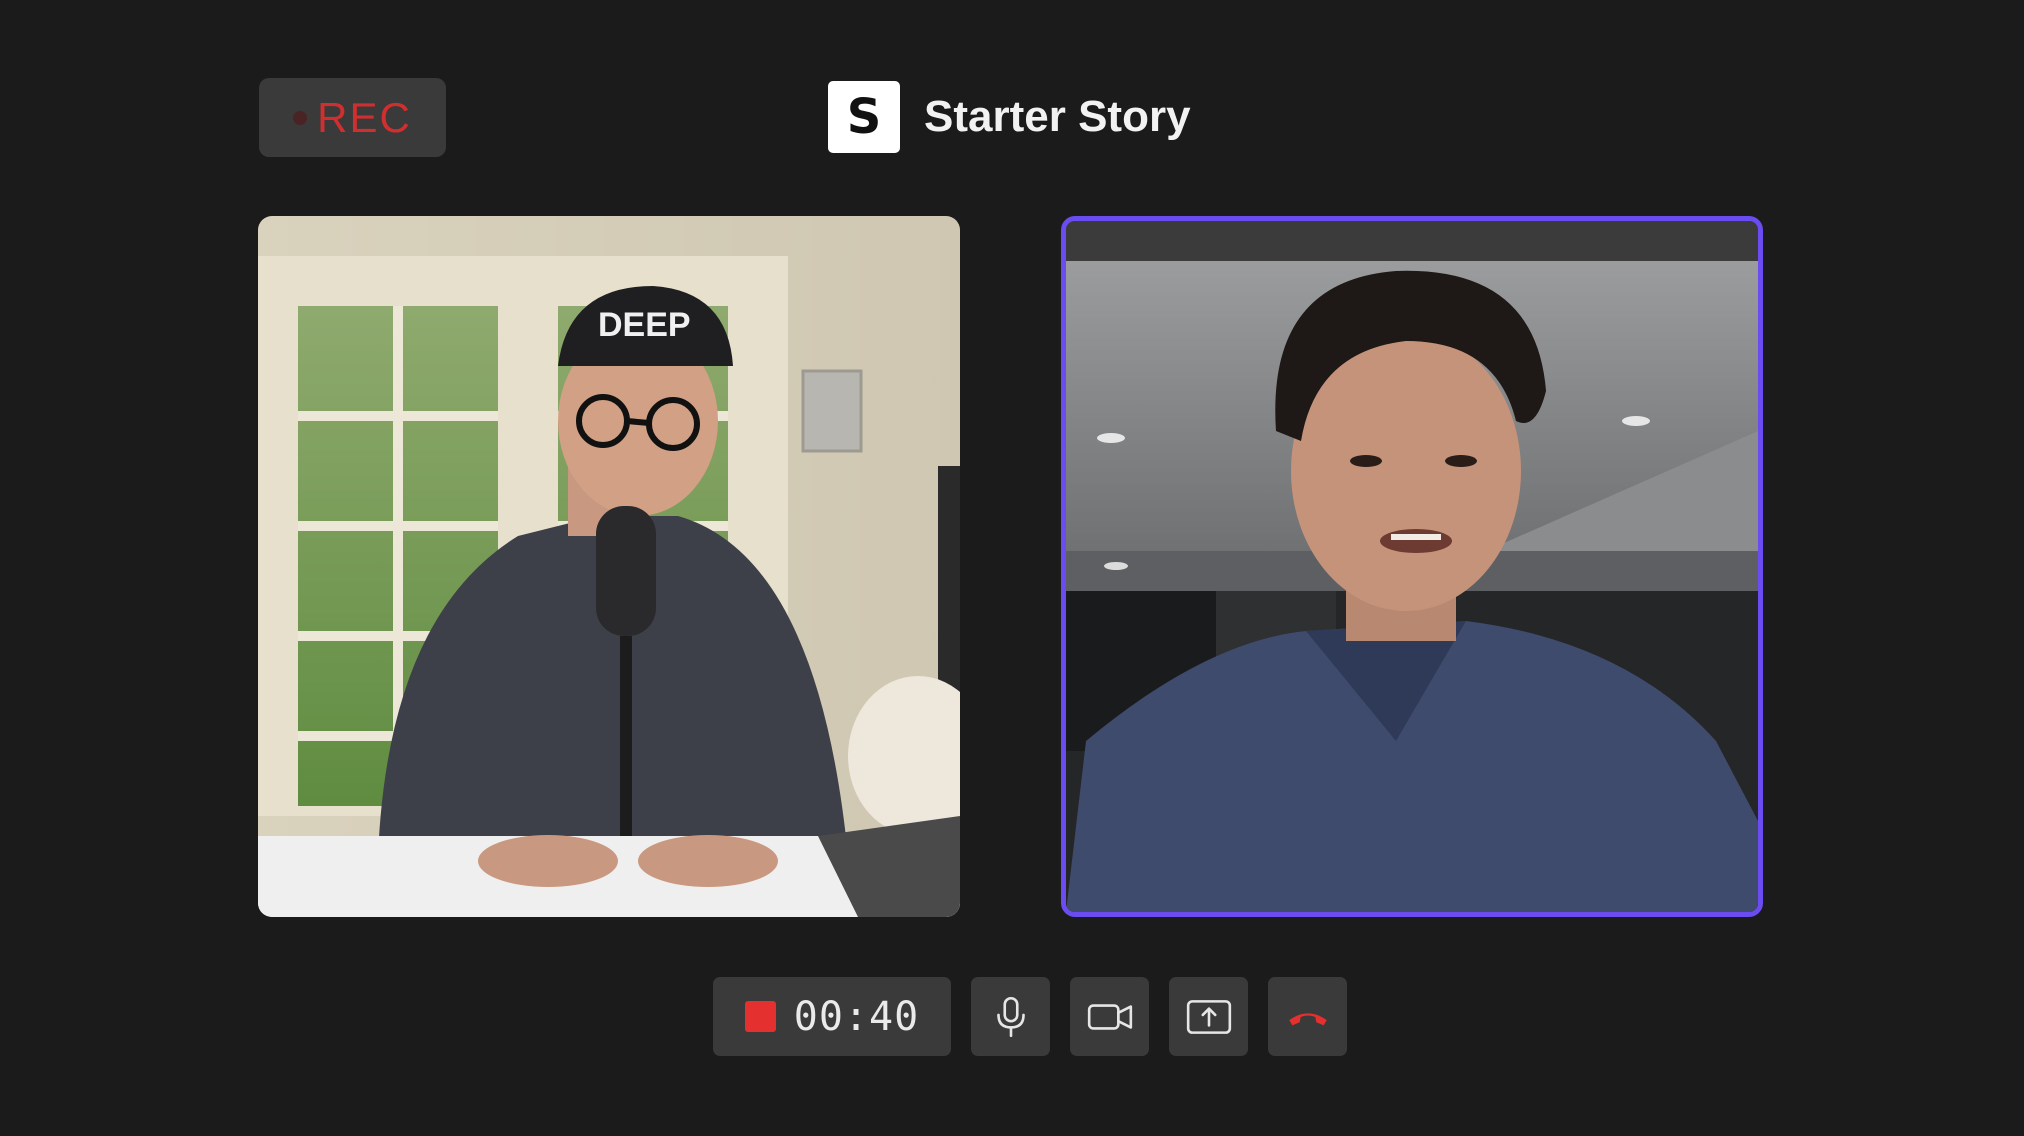 Image resolution: width=2024 pixels, height=1136 pixels. I want to click on stop-recording-icon, so click(760, 1016).